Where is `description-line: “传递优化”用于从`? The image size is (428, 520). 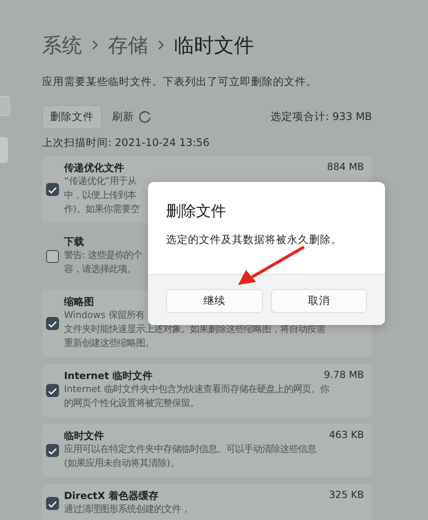 description-line: “传递优化”用于从 is located at coordinates (100, 181).